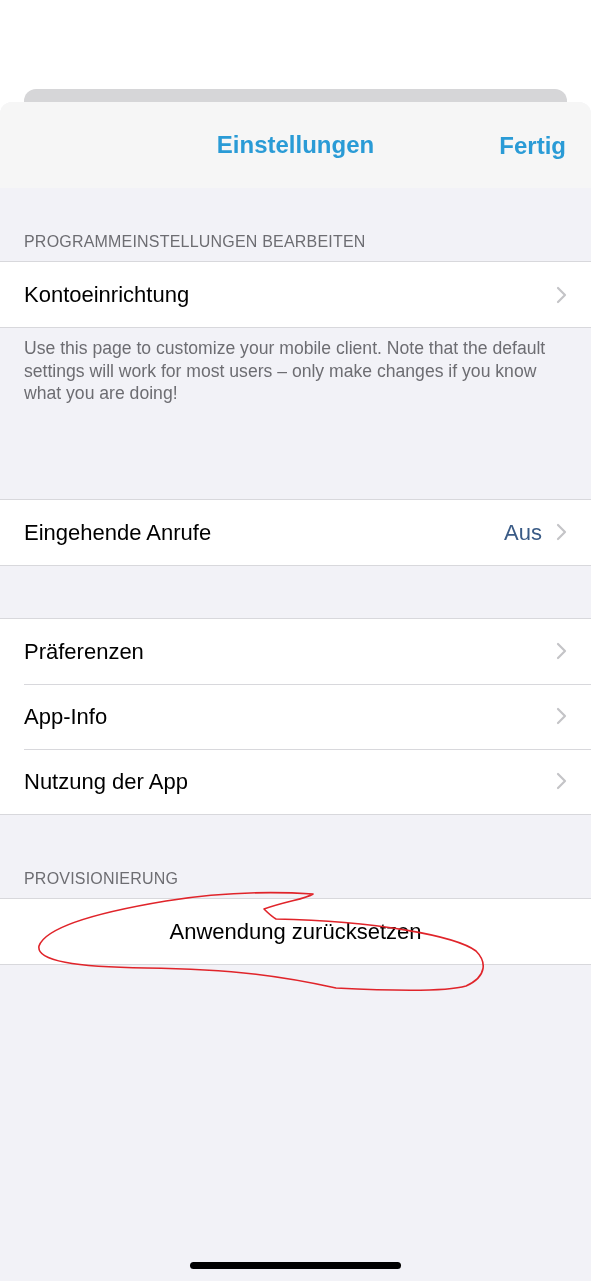  What do you see at coordinates (118, 532) in the screenshot?
I see `row-label: Eingehende Anrufe` at bounding box center [118, 532].